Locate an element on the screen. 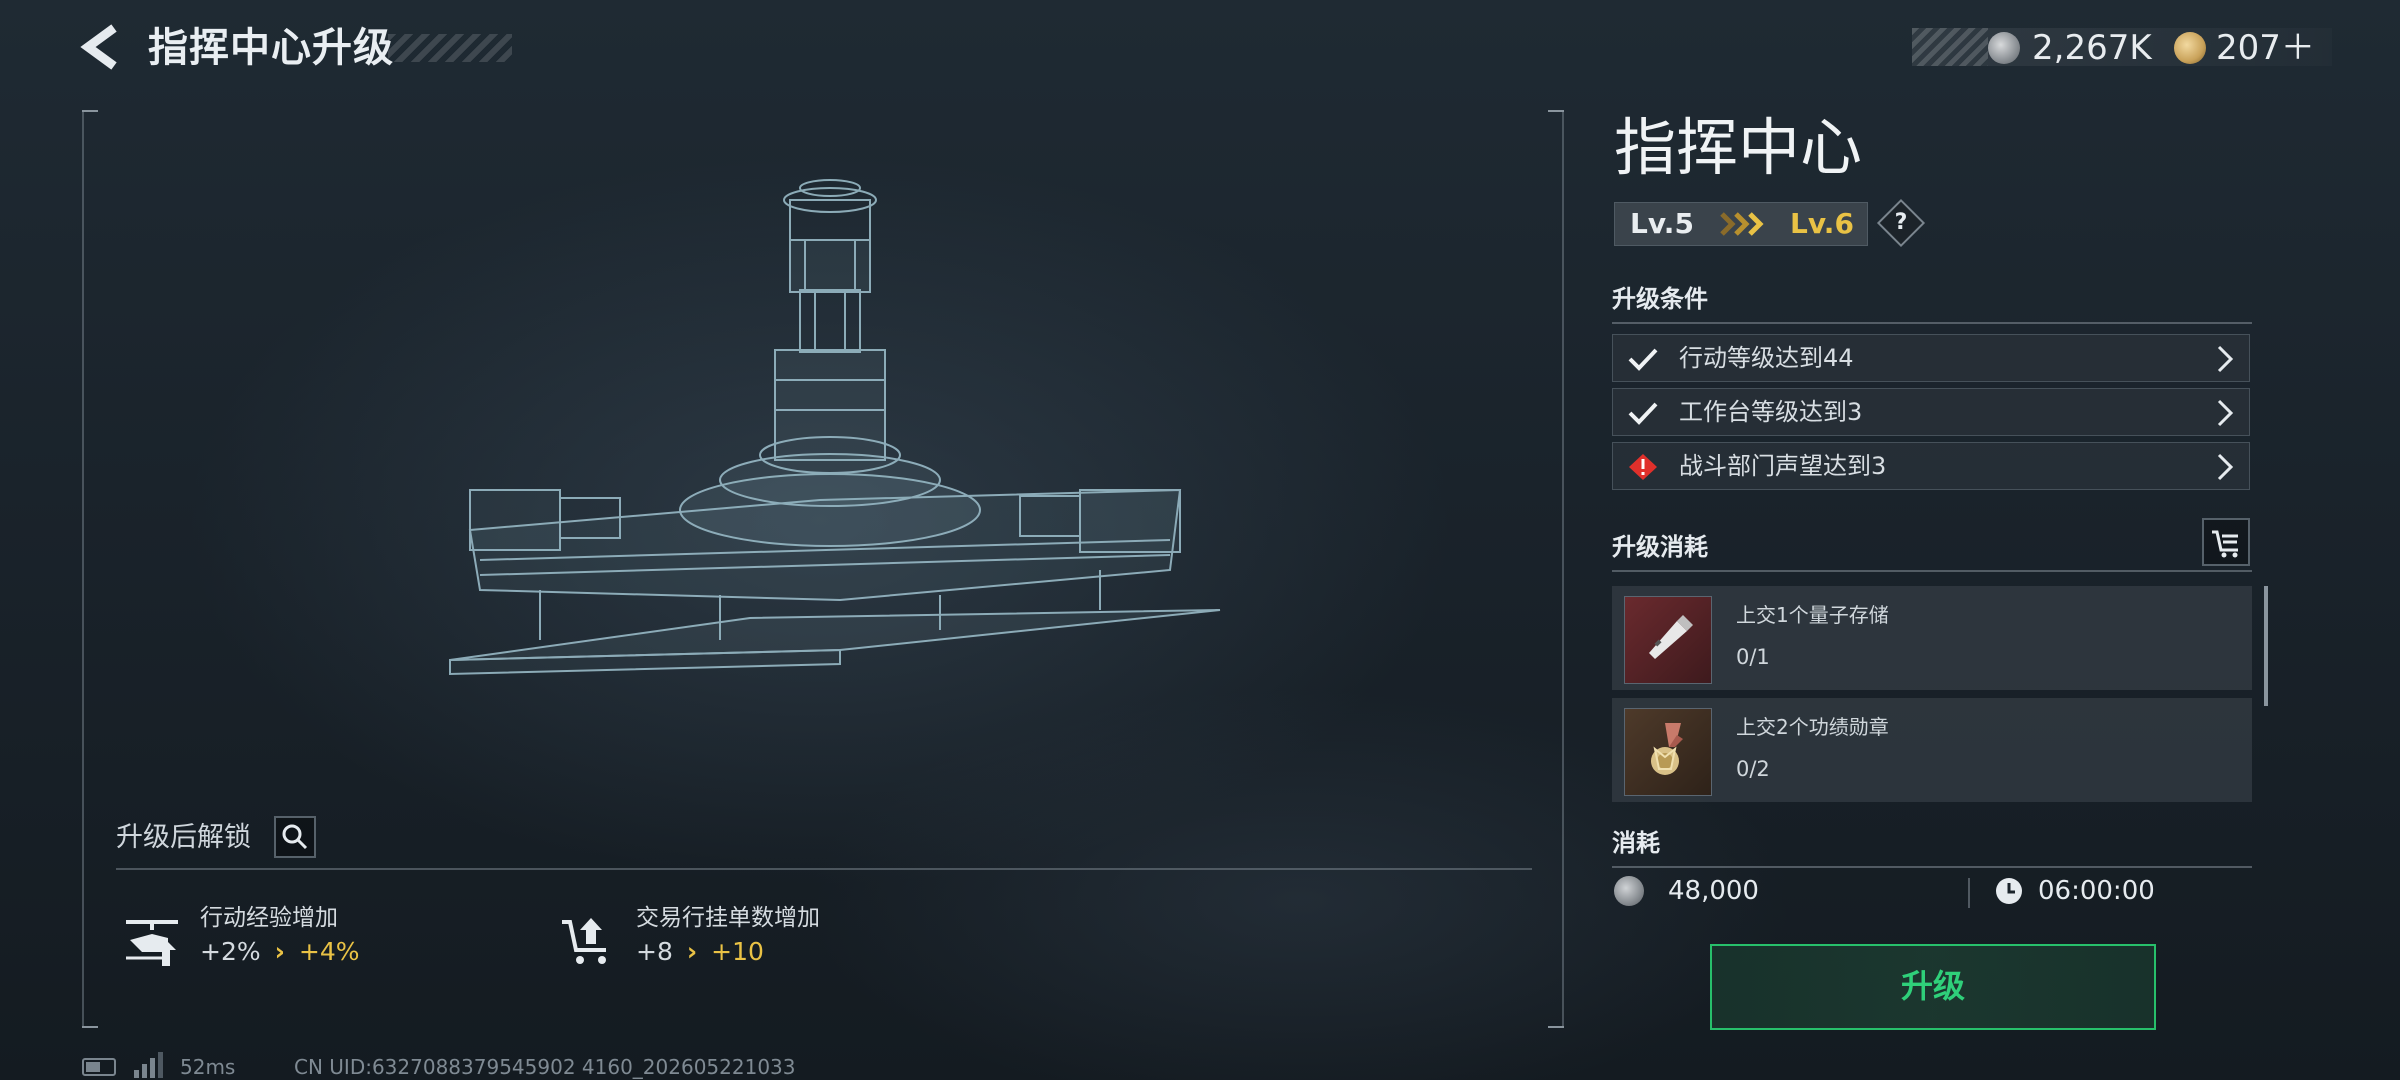  condition-row: 工作台等级达到3 is located at coordinates (1931, 412).